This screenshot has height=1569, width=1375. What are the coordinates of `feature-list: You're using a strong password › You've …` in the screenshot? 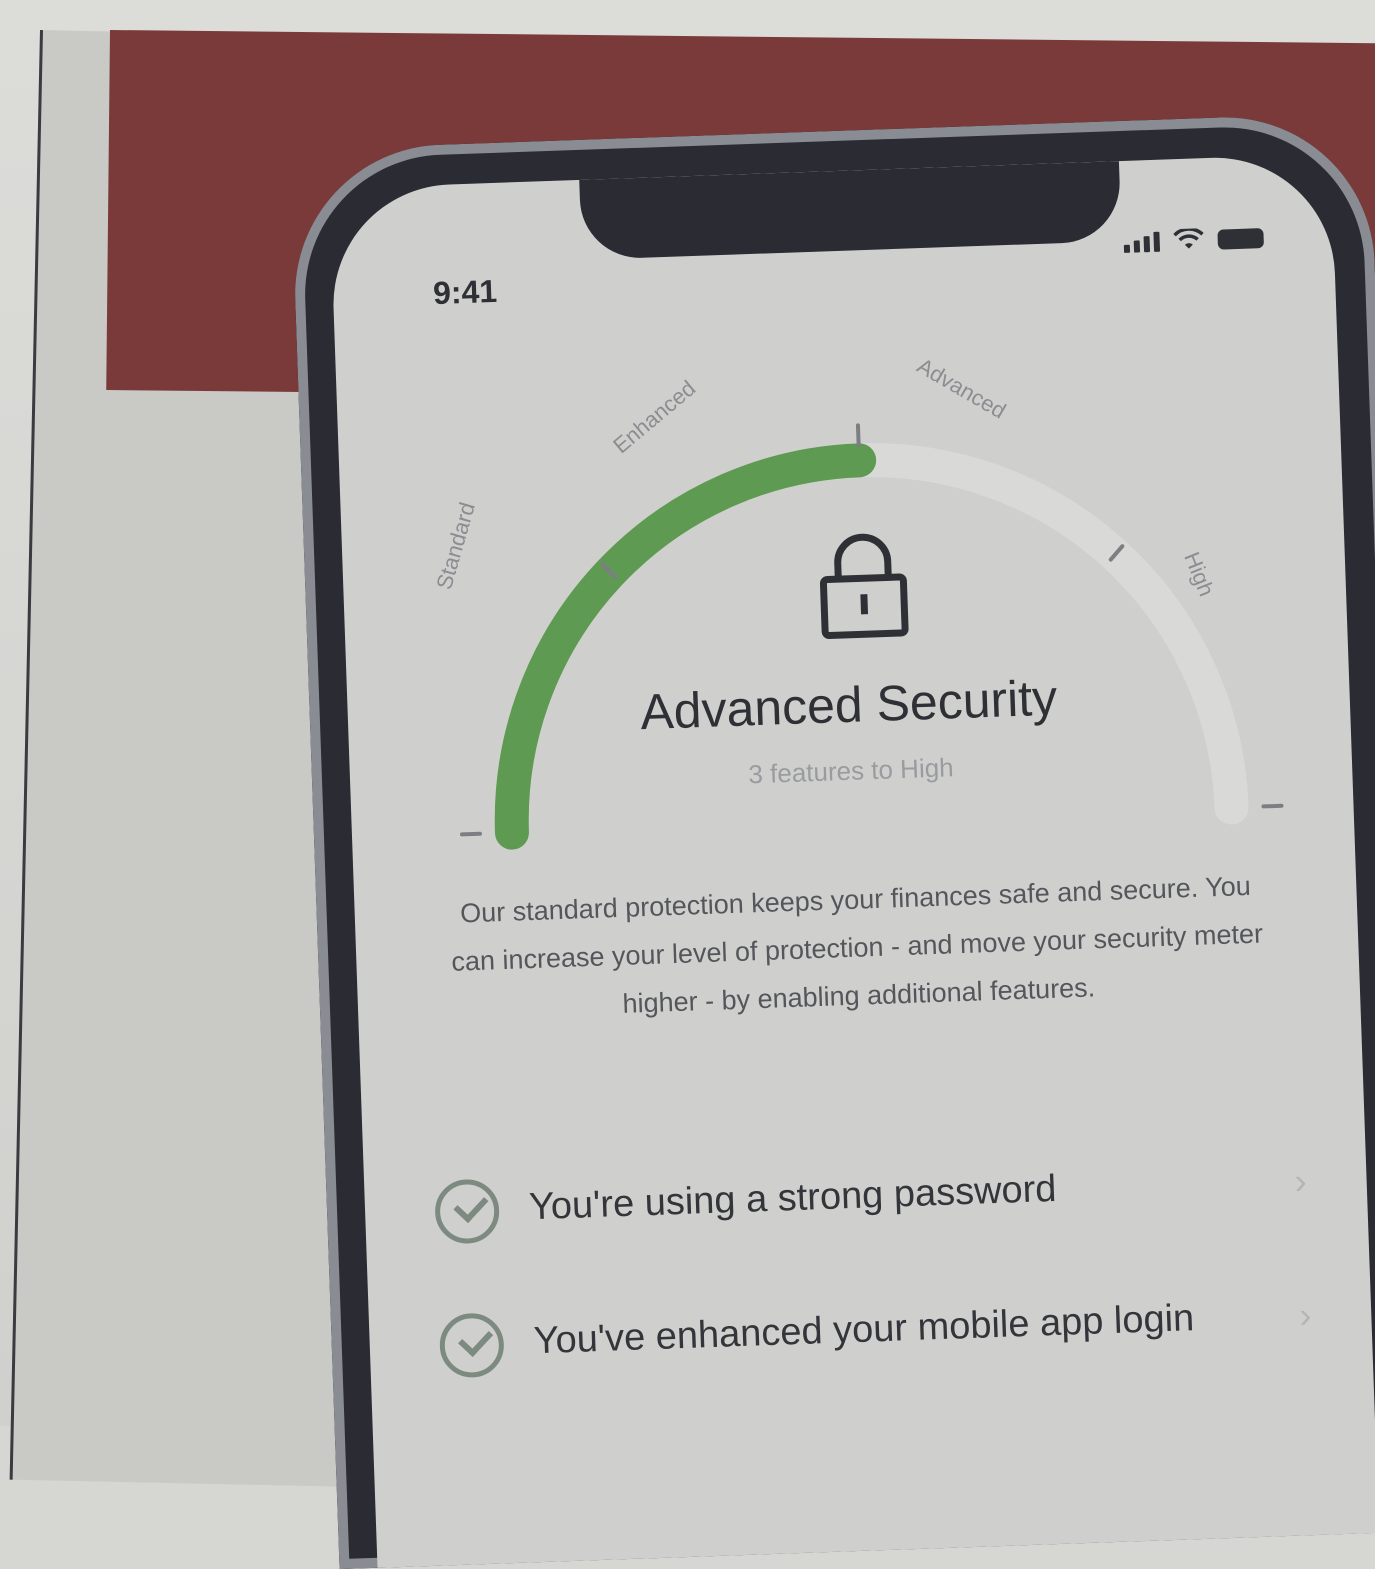 It's located at (874, 1299).